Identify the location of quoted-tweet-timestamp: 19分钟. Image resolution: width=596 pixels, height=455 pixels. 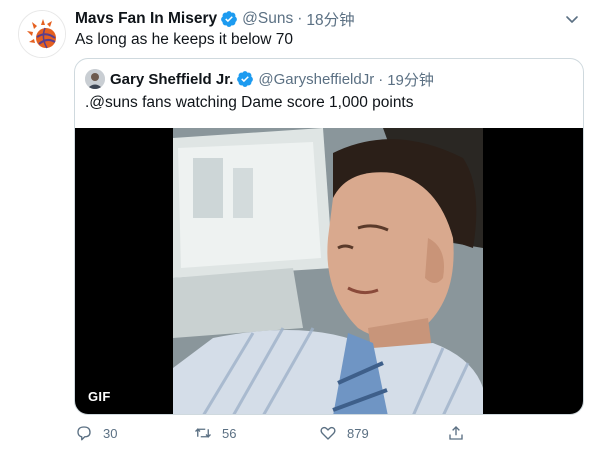
(410, 79).